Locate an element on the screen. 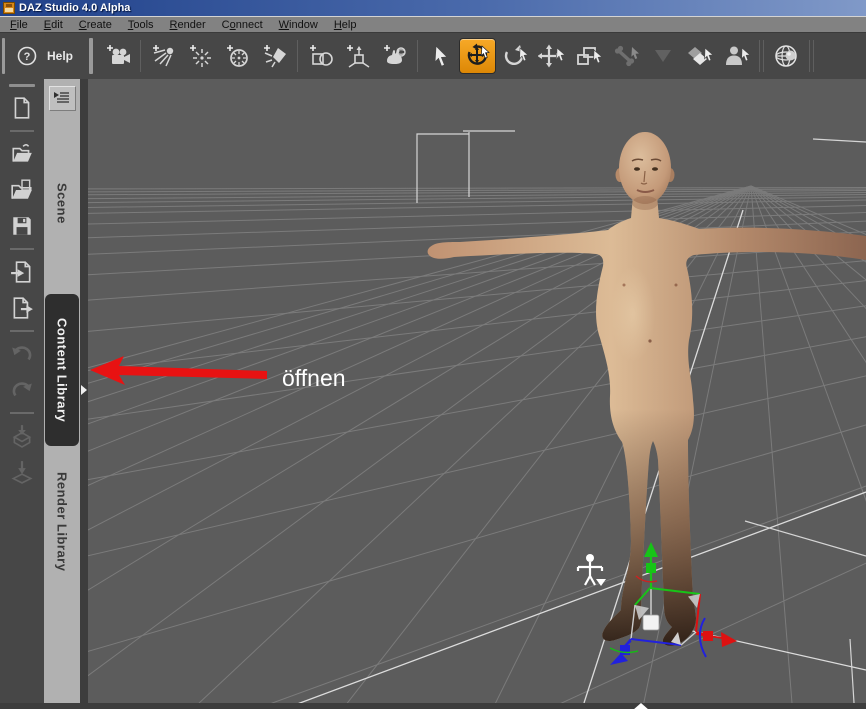 This screenshot has height=709, width=866. redo-button is located at coordinates (22, 390).